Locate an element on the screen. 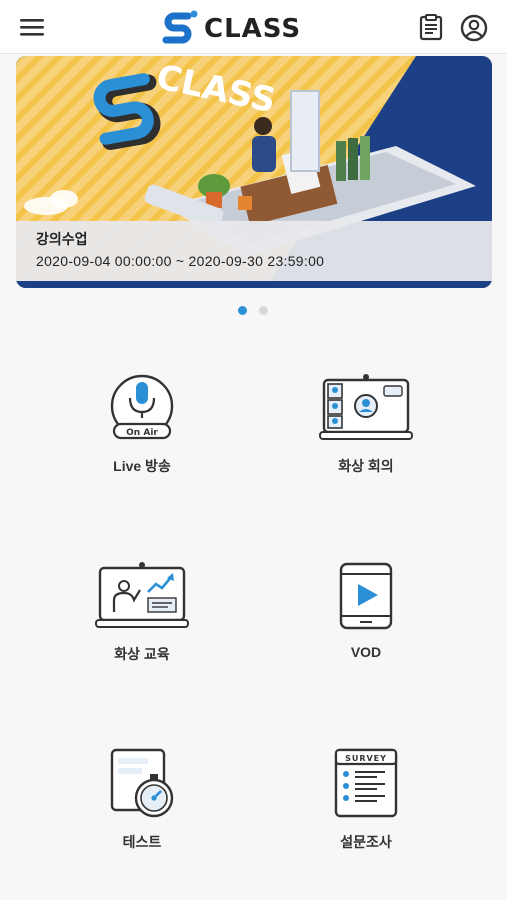 The height and width of the screenshot is (900, 507). app-logo: CLASS is located at coordinates (235, 28).